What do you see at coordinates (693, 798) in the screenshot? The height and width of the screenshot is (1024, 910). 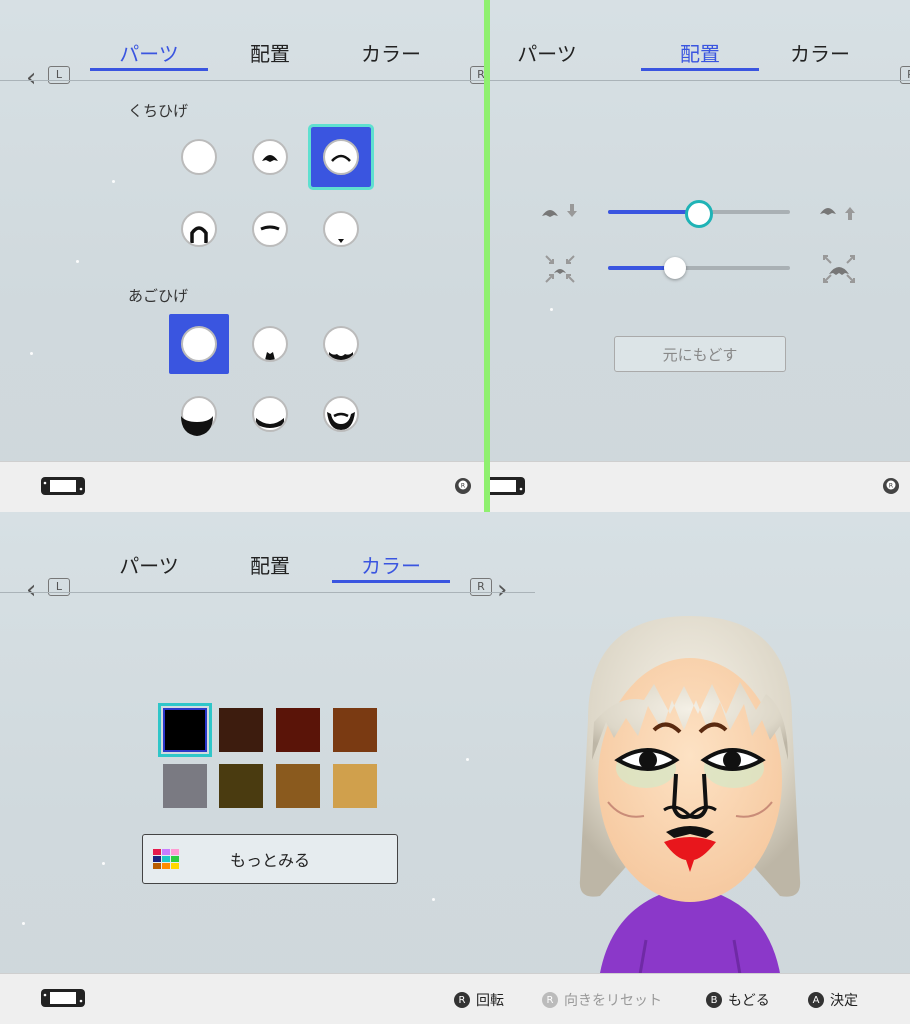 I see `mii-avatar-preview` at bounding box center [693, 798].